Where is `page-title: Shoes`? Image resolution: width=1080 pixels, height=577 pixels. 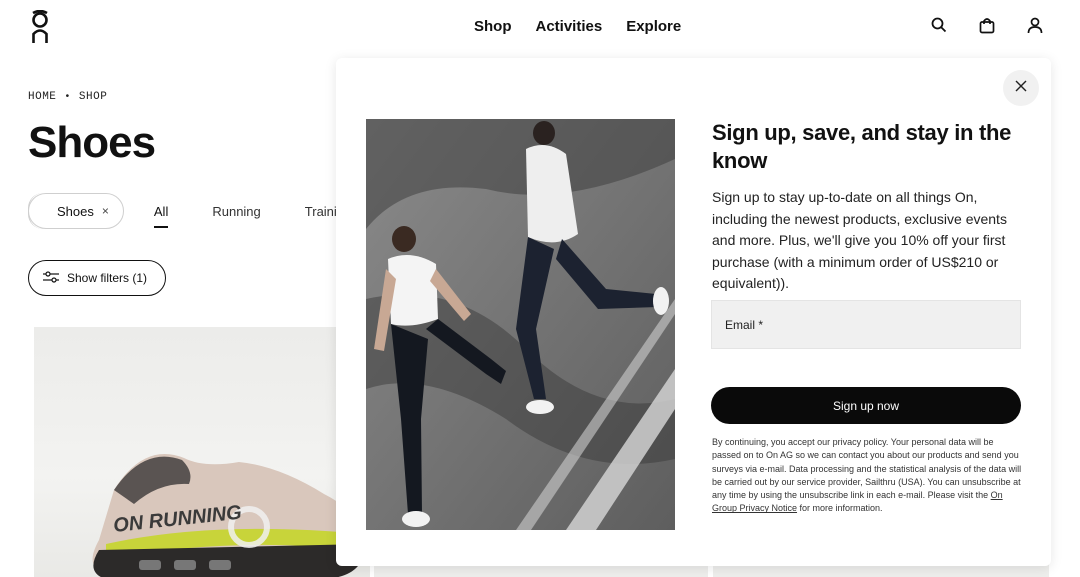
page-title: Shoes is located at coordinates (92, 142).